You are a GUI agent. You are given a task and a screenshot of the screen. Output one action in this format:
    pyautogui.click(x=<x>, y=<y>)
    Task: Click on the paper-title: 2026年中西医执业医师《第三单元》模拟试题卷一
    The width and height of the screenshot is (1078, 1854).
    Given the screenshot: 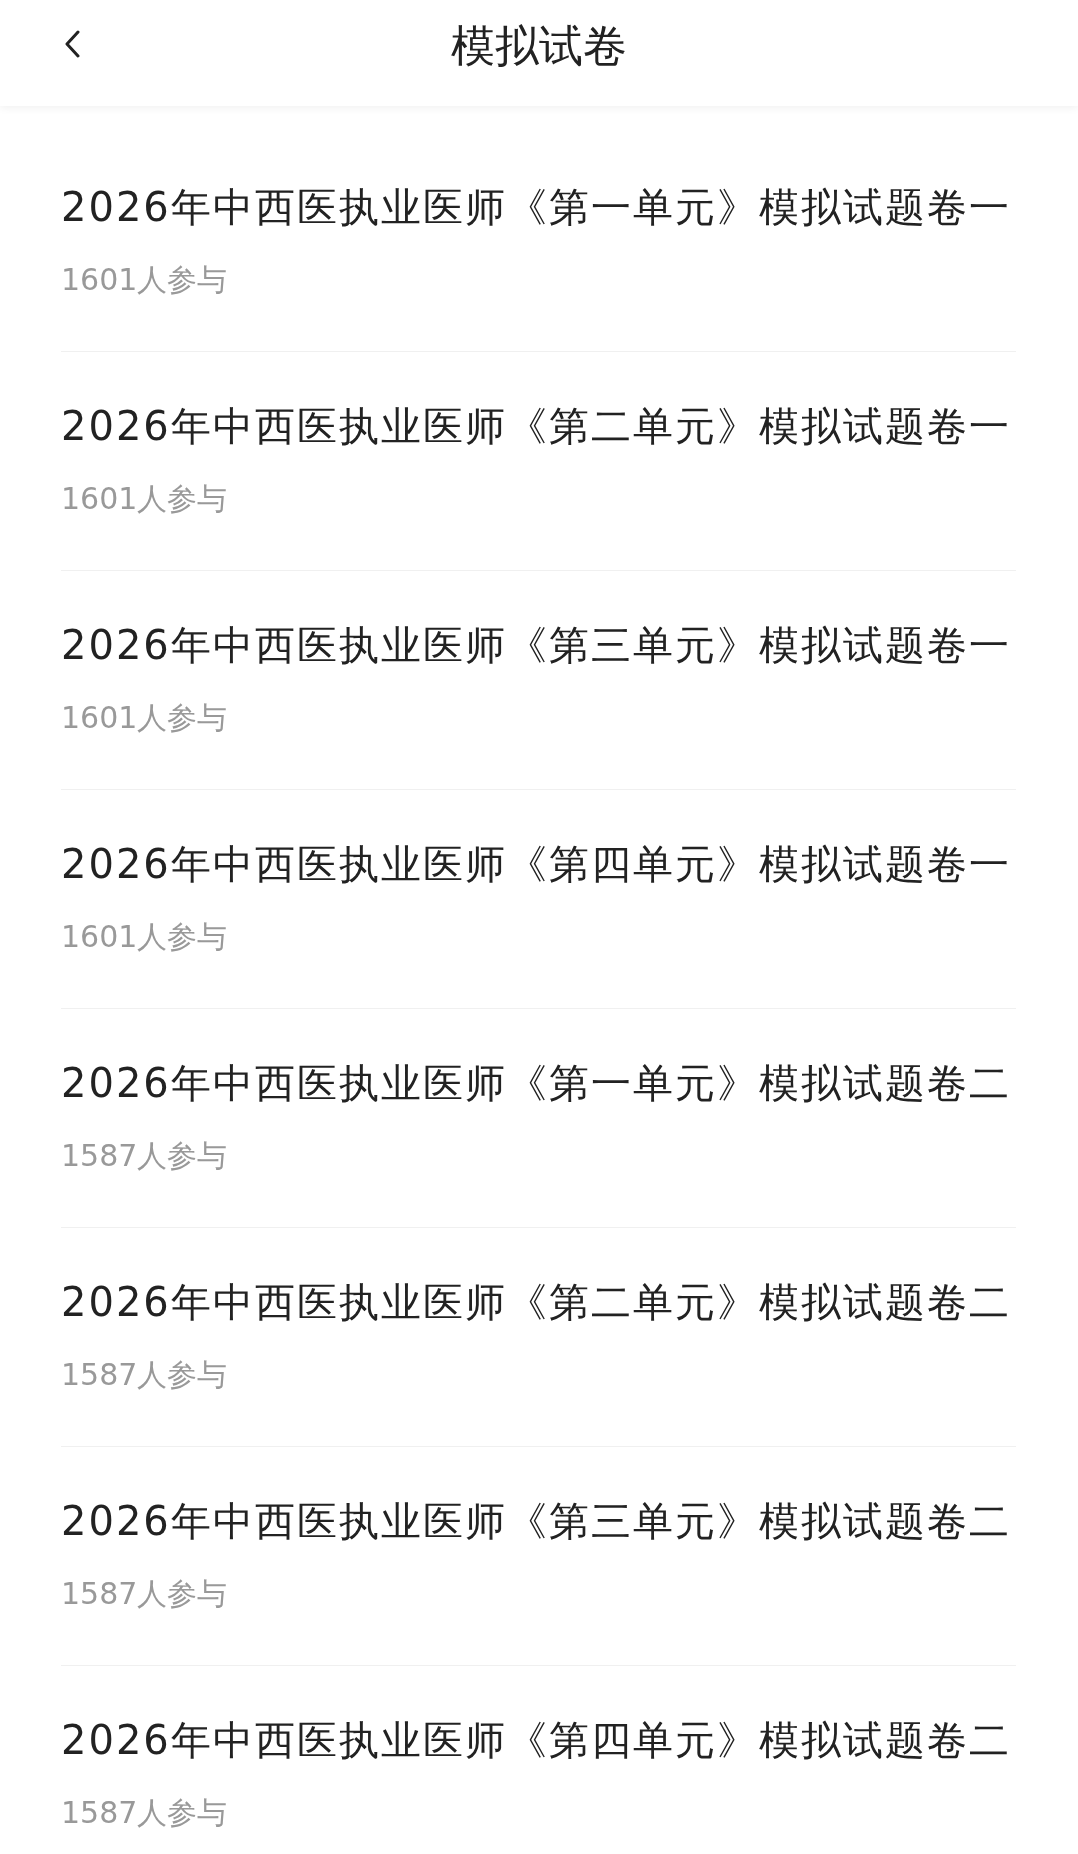 What is the action you would take?
    pyautogui.click(x=536, y=645)
    